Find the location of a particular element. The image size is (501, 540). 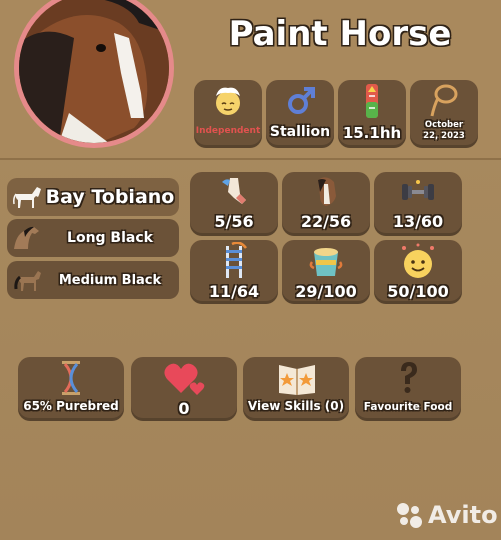

view-skills-button: View Skills (0) is located at coordinates (296, 389).